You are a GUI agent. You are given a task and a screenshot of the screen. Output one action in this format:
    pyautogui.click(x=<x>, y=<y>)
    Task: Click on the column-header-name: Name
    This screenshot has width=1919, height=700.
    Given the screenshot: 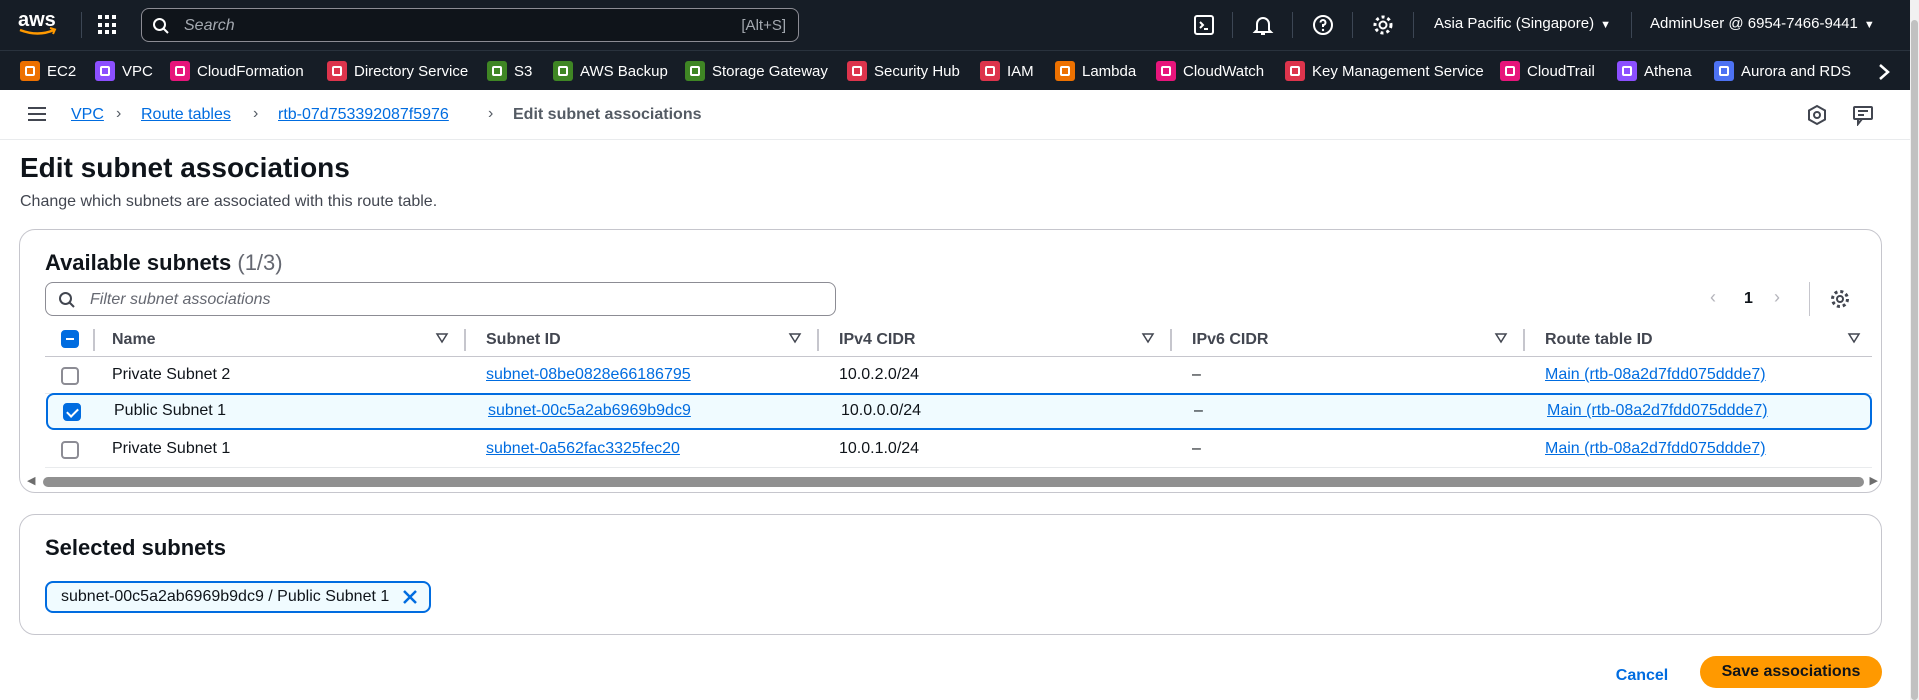 What is the action you would take?
    pyautogui.click(x=134, y=340)
    